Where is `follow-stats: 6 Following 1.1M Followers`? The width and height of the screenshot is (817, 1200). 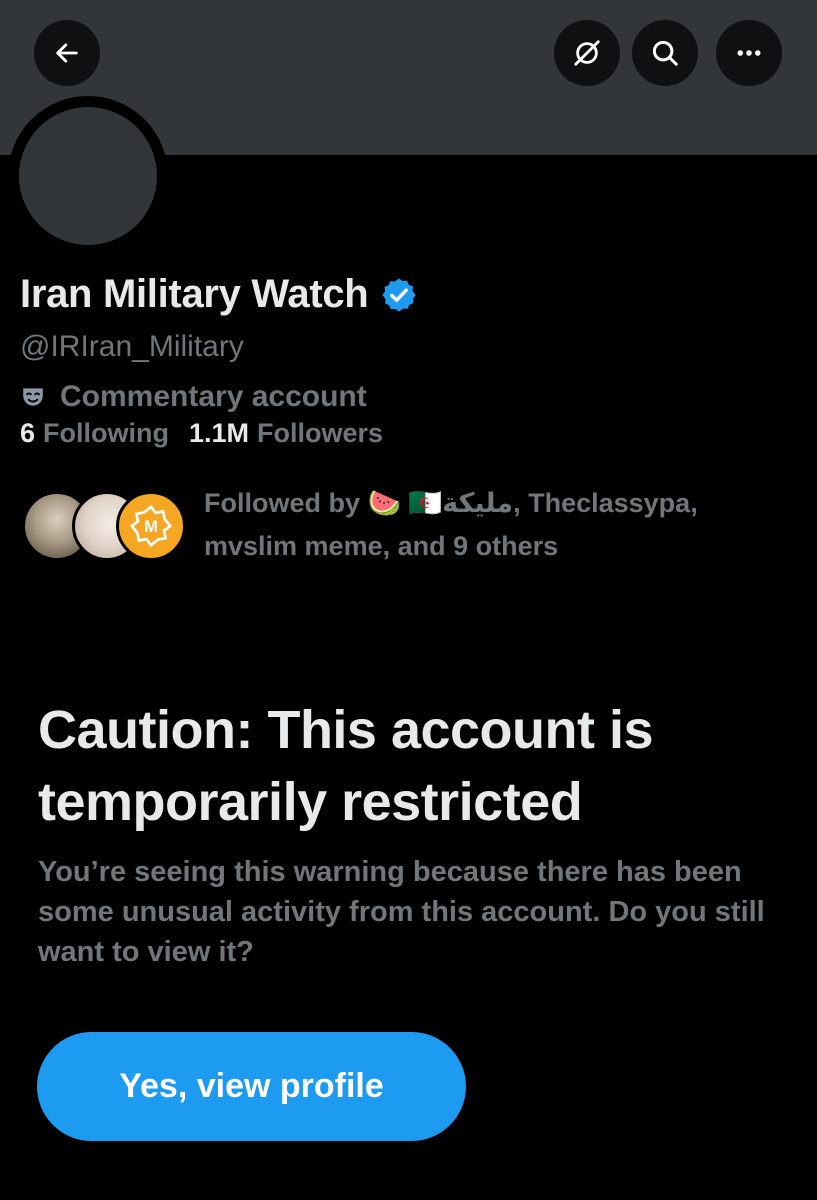
follow-stats: 6 Following 1.1M Followers is located at coordinates (211, 433).